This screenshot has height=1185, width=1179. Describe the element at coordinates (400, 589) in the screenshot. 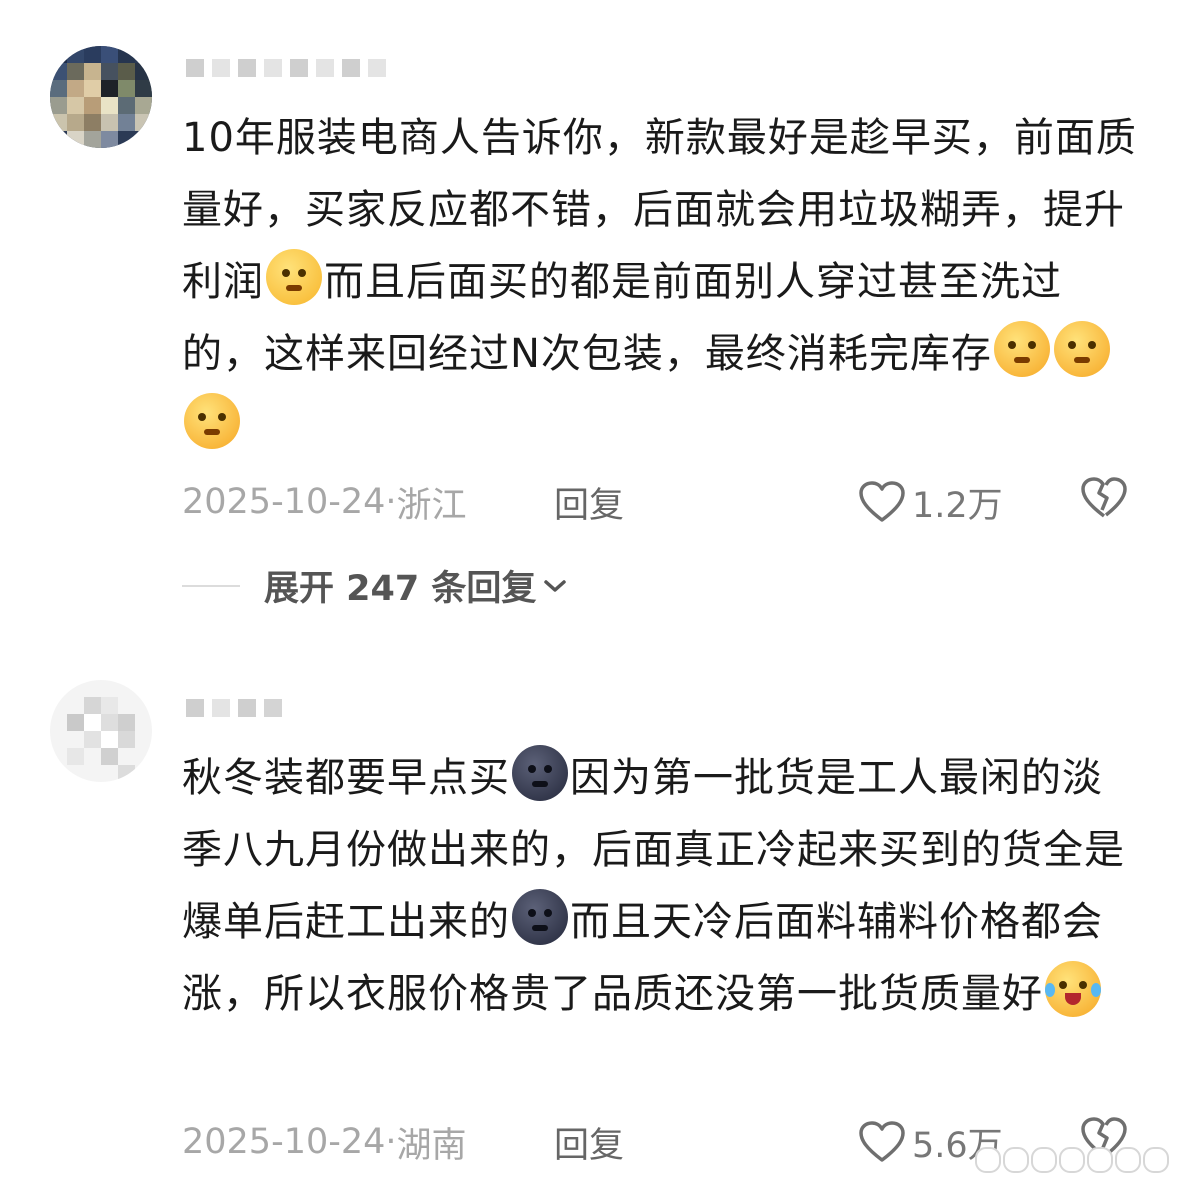

I see `expand-replies-label: 展开 247 条回复` at that location.